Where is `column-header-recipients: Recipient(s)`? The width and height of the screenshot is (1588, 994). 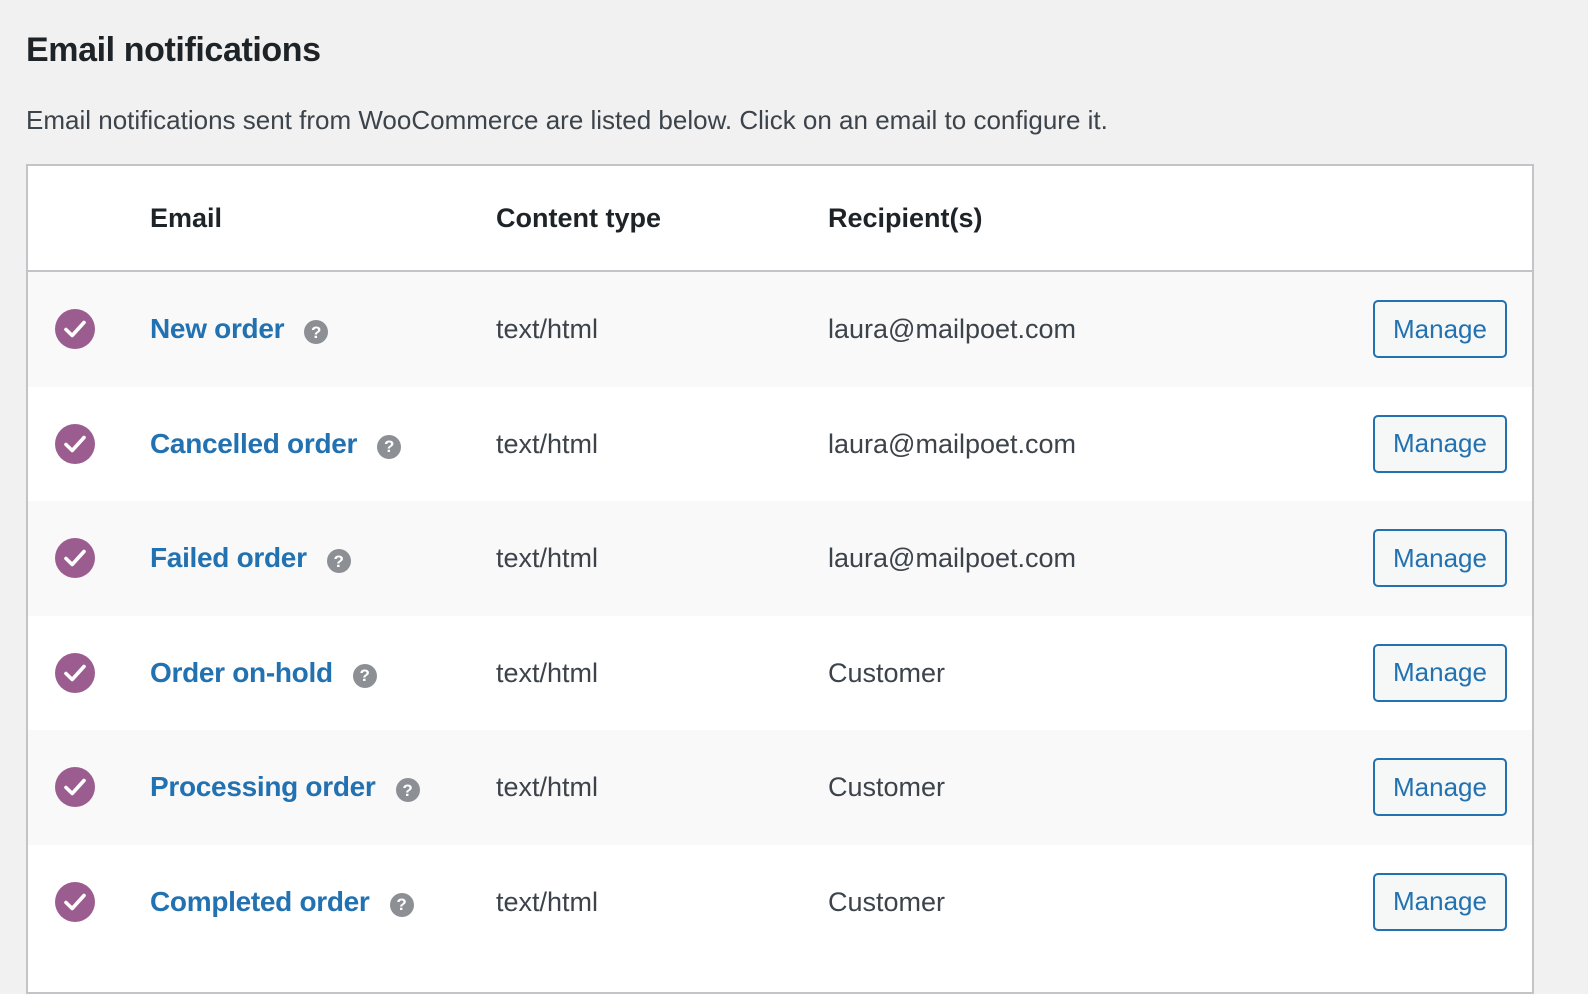
column-header-recipients: Recipient(s) is located at coordinates (905, 218).